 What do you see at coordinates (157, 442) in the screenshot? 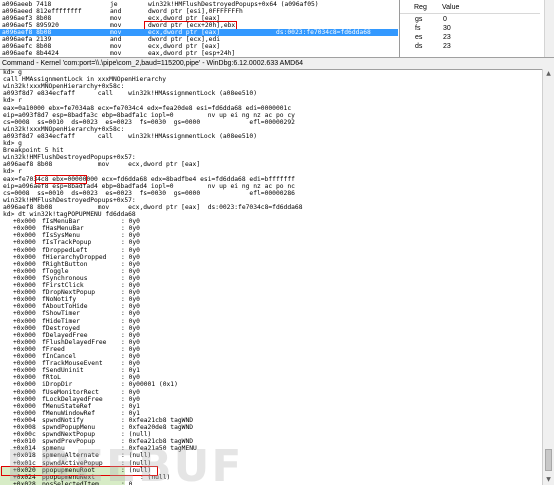
I see `field-value: : 0xfea21cb8 tagWND` at bounding box center [157, 442].